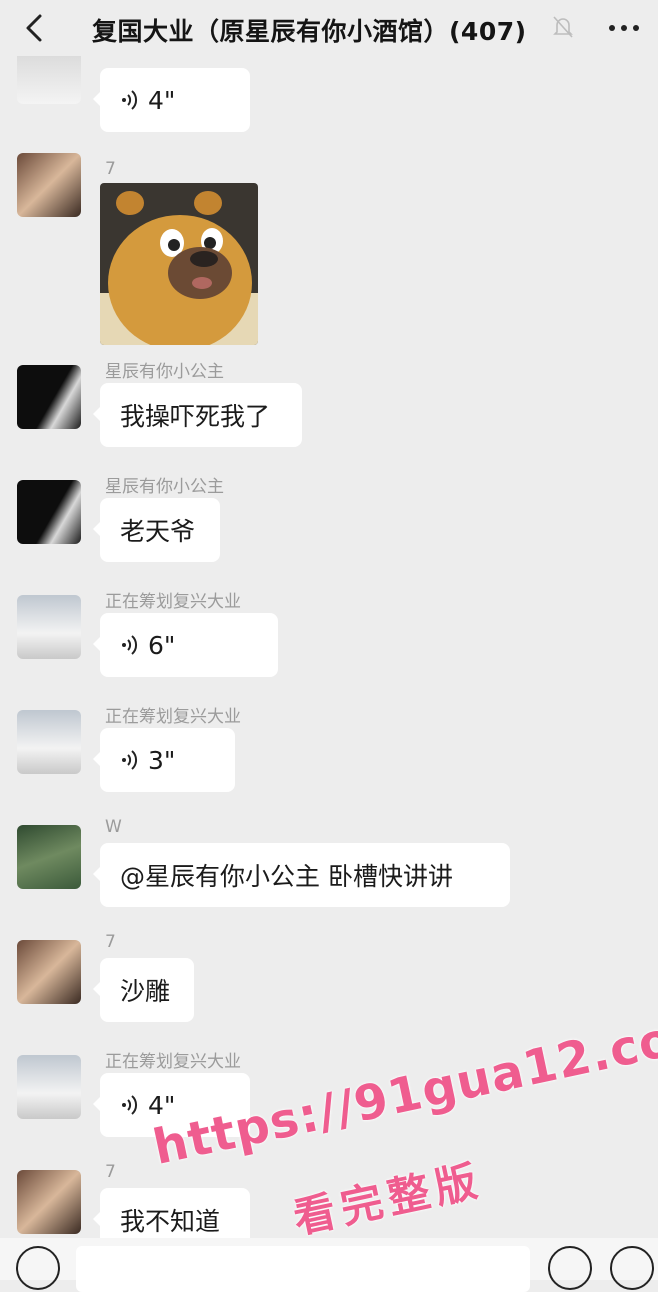 This screenshot has height=1292, width=658. I want to click on more-button, so click(624, 28).